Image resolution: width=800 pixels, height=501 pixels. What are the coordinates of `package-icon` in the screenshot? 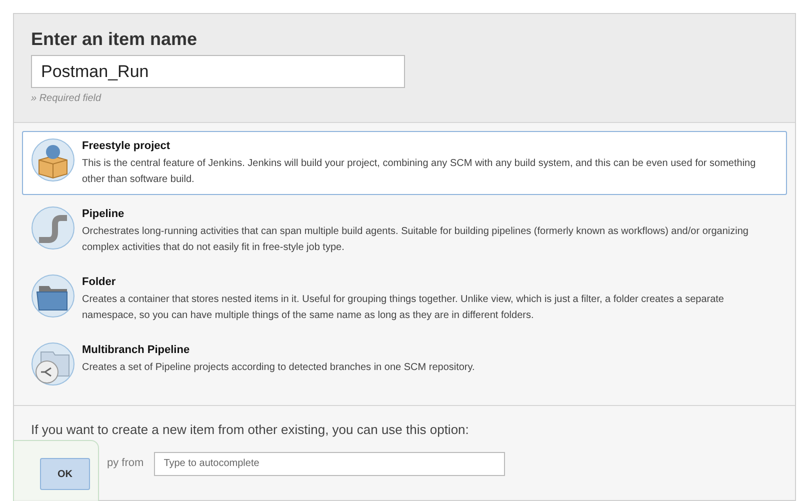 It's located at (53, 160).